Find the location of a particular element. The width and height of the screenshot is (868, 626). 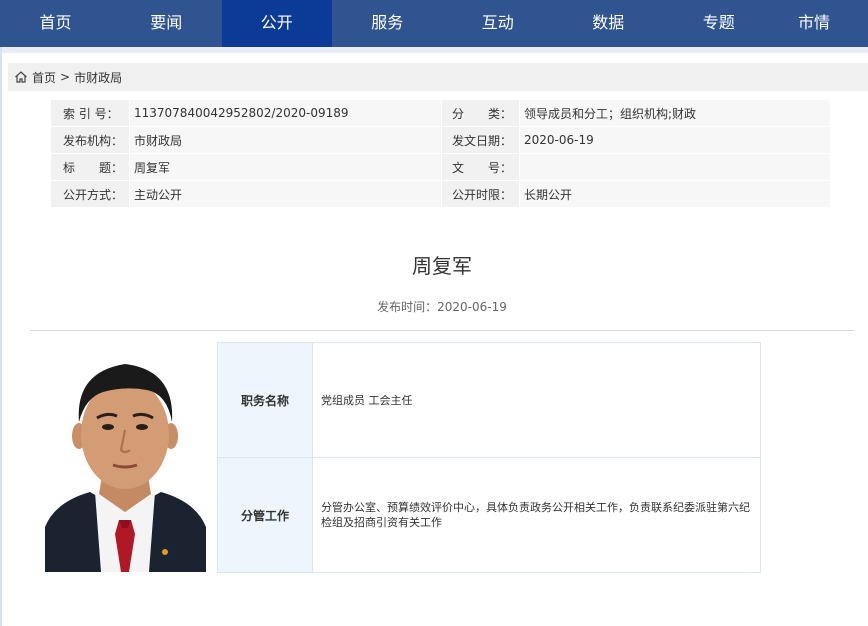

position-value: 党组成员 工会主任 is located at coordinates (367, 400).